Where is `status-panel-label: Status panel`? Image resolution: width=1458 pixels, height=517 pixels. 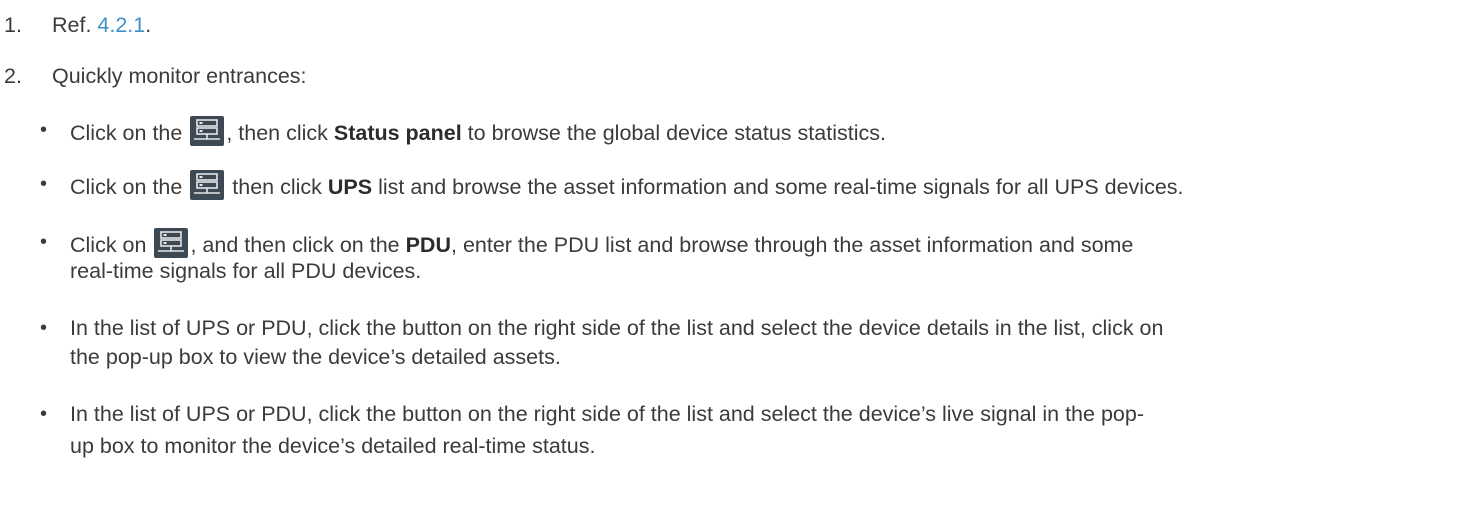 status-panel-label: Status panel is located at coordinates (397, 133).